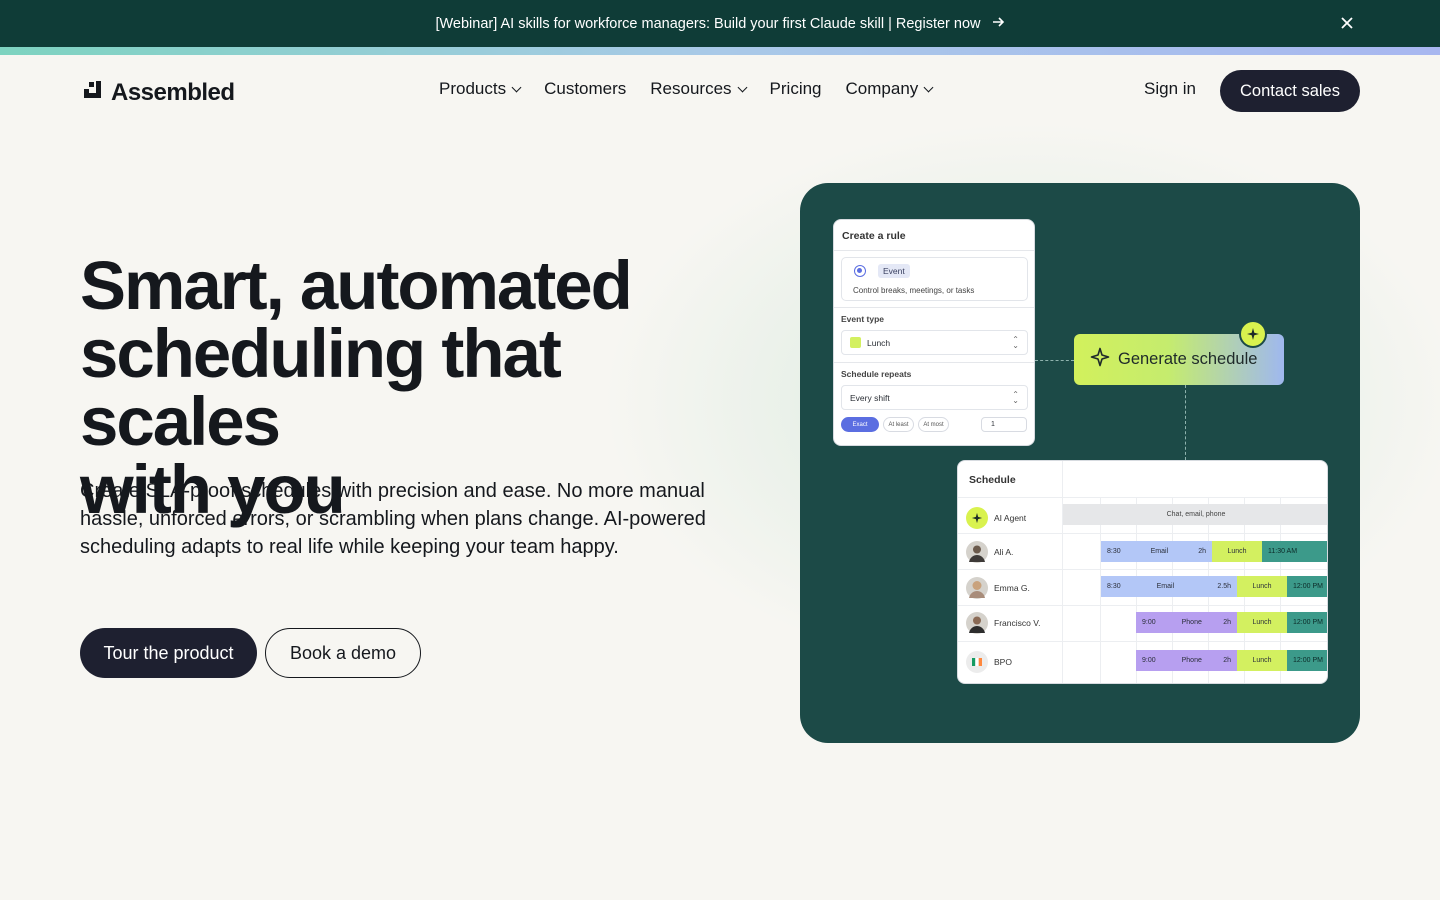 This screenshot has height=900, width=1440. What do you see at coordinates (343, 653) in the screenshot?
I see `book-demo-button: Book a demo` at bounding box center [343, 653].